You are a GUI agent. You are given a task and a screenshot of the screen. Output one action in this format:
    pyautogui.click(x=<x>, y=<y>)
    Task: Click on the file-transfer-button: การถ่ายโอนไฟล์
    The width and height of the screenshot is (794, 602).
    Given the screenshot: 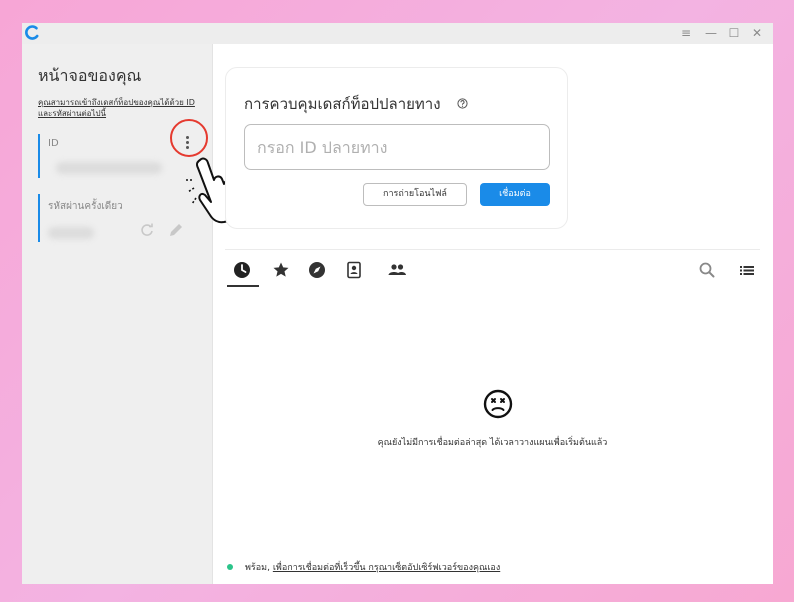 What is the action you would take?
    pyautogui.click(x=415, y=194)
    